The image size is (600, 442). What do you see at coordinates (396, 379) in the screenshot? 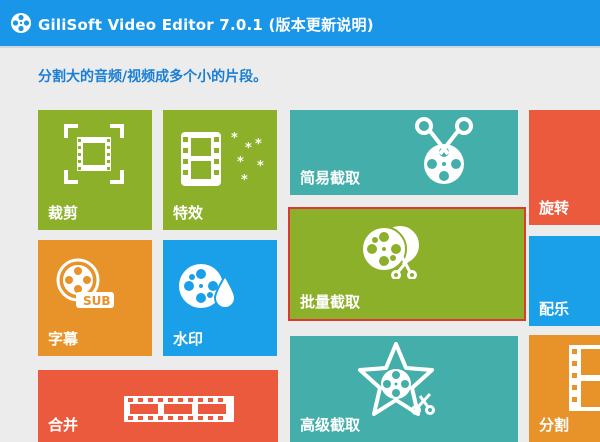
I see `star-reel-icon` at bounding box center [396, 379].